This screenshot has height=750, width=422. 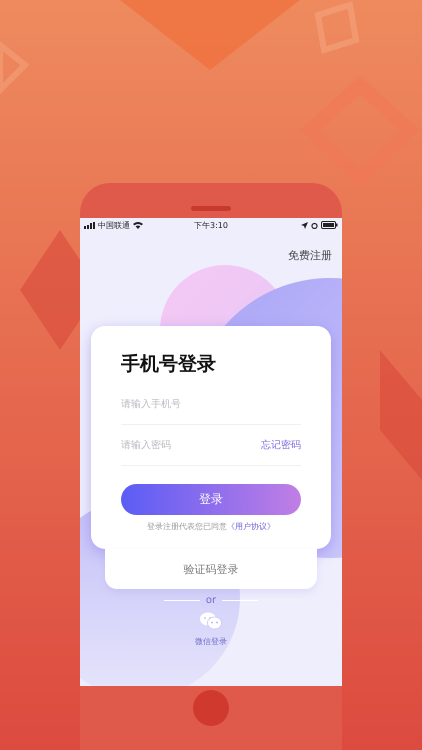 I want to click on speaker-slot, so click(x=211, y=208).